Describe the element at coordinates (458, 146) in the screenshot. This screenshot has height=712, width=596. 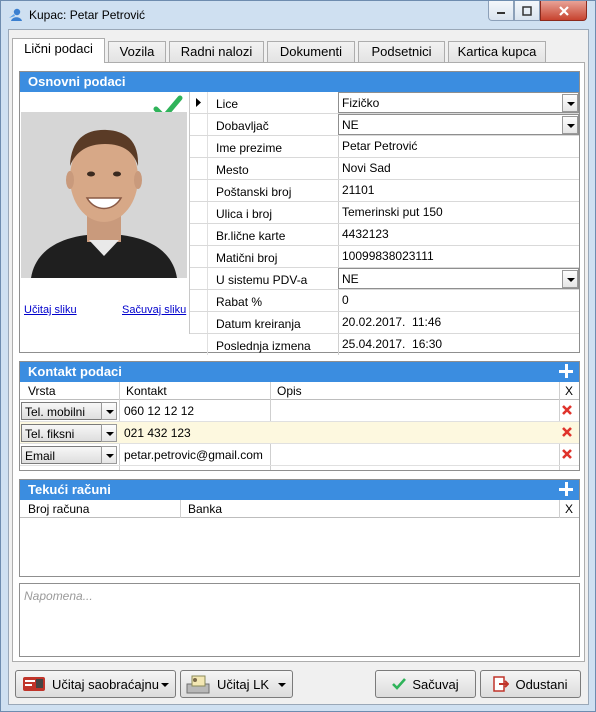
I see `full-name-field: Petar Petrović` at that location.